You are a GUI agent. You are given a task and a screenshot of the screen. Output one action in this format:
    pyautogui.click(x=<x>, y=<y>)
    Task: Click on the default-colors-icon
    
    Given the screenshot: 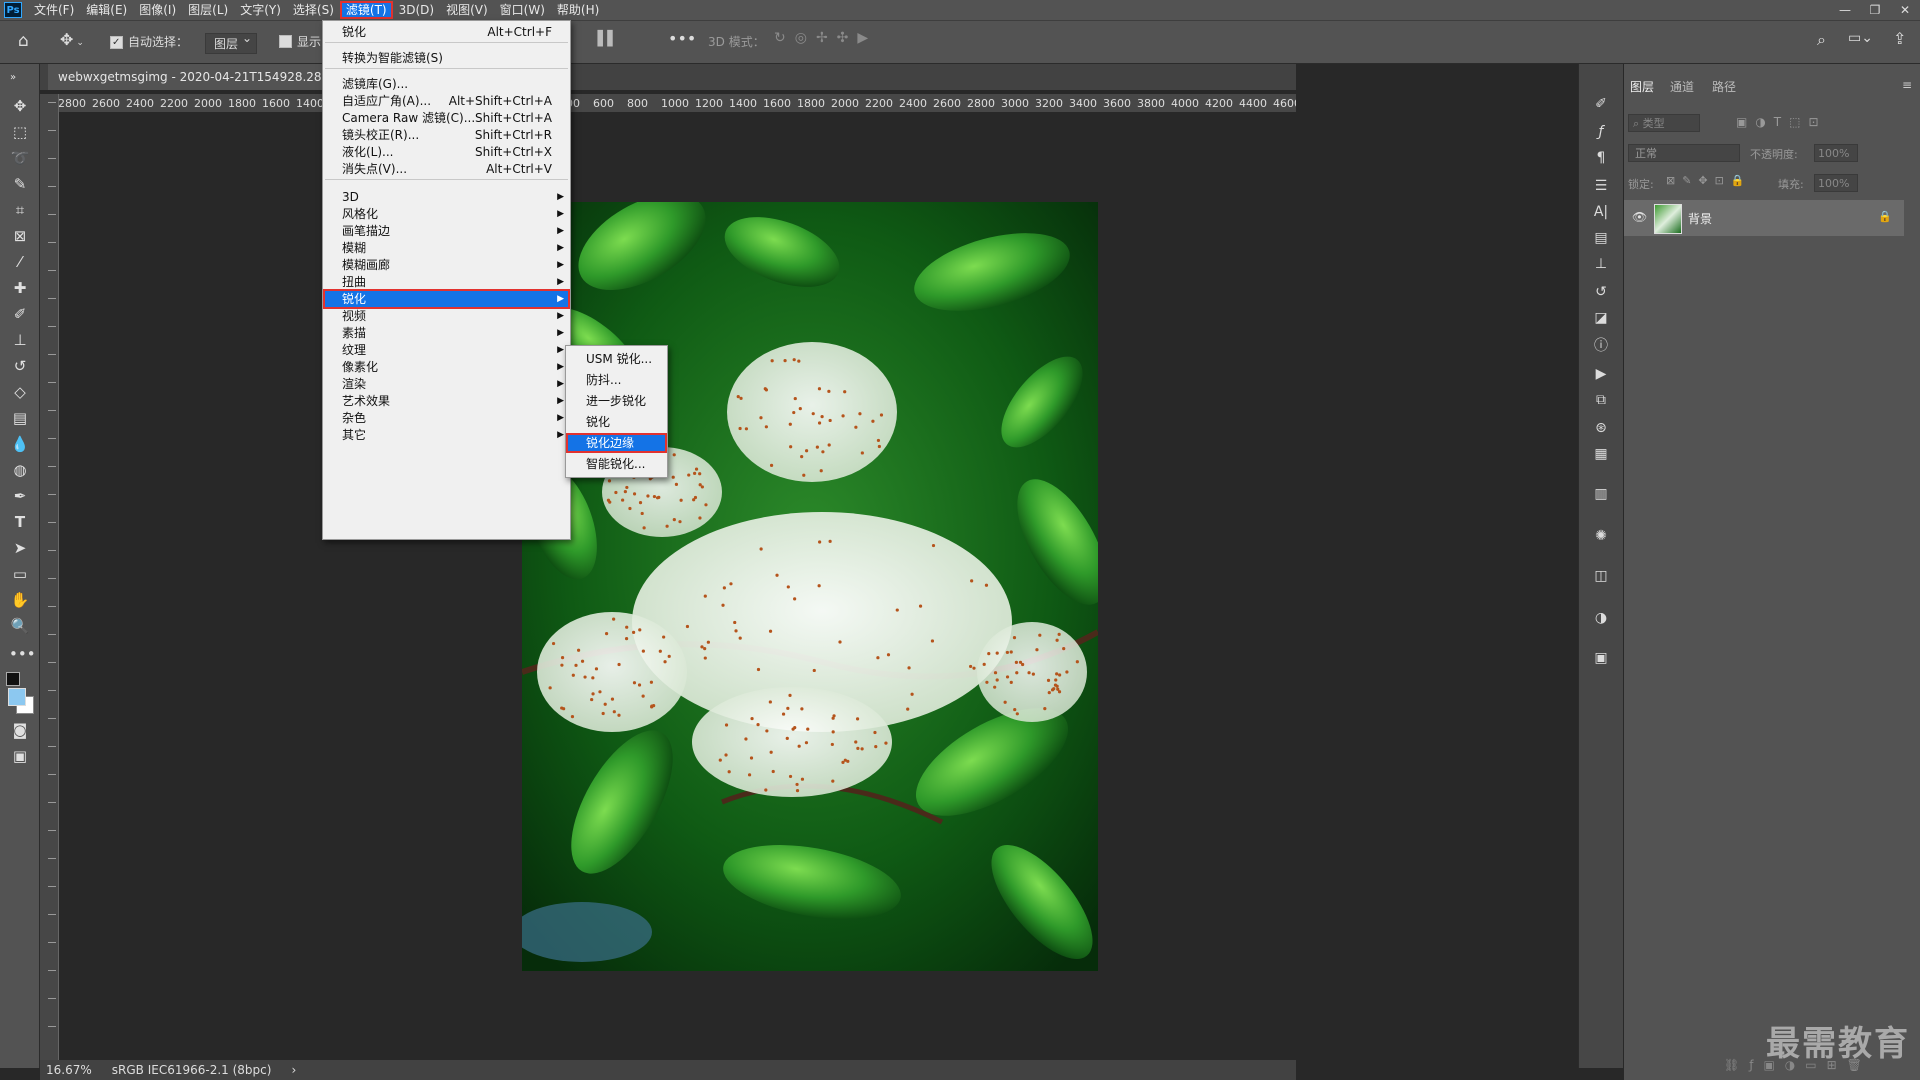 What is the action you would take?
    pyautogui.click(x=13, y=679)
    